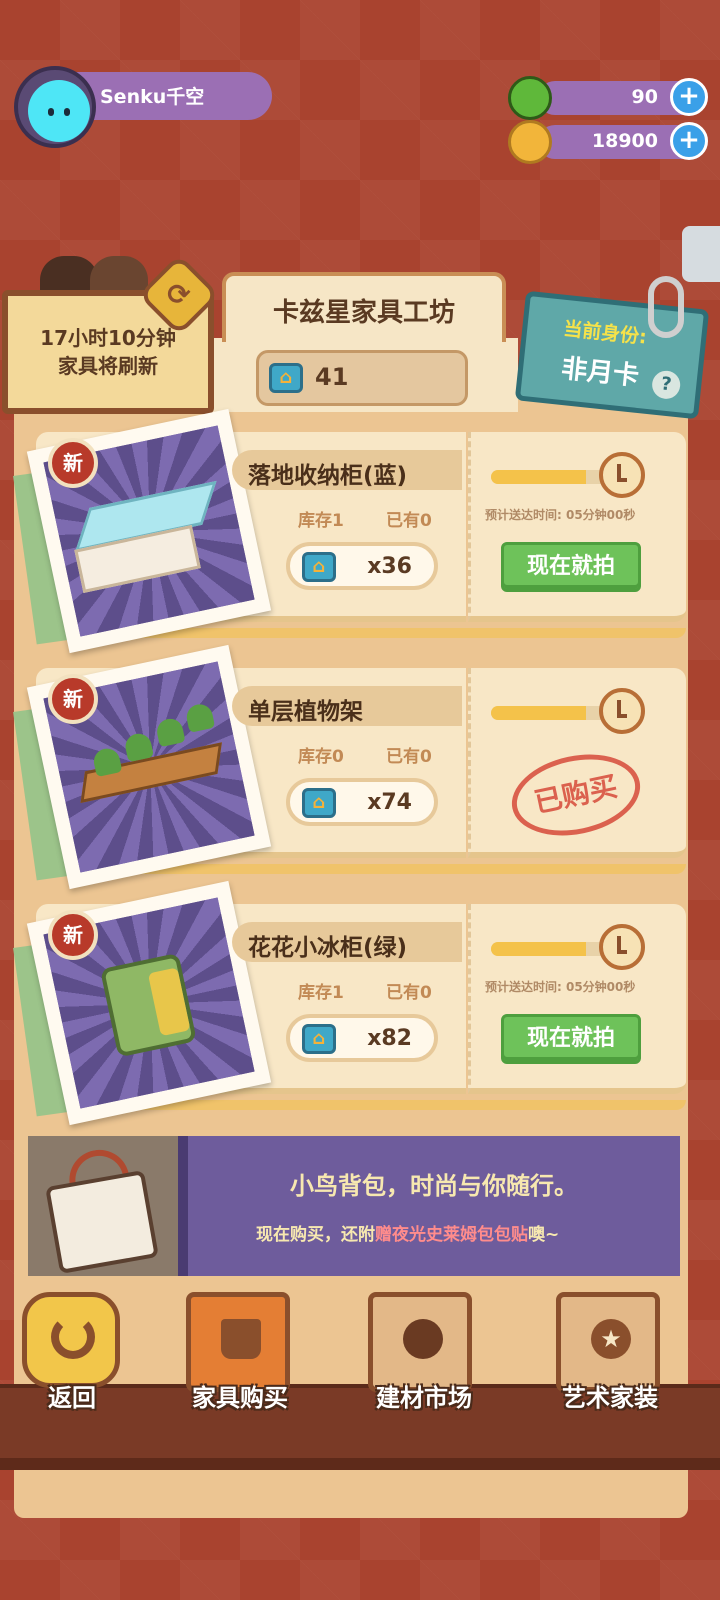  Describe the element at coordinates (424, 1398) in the screenshot. I see `nav-label-building: 建材市场` at that location.